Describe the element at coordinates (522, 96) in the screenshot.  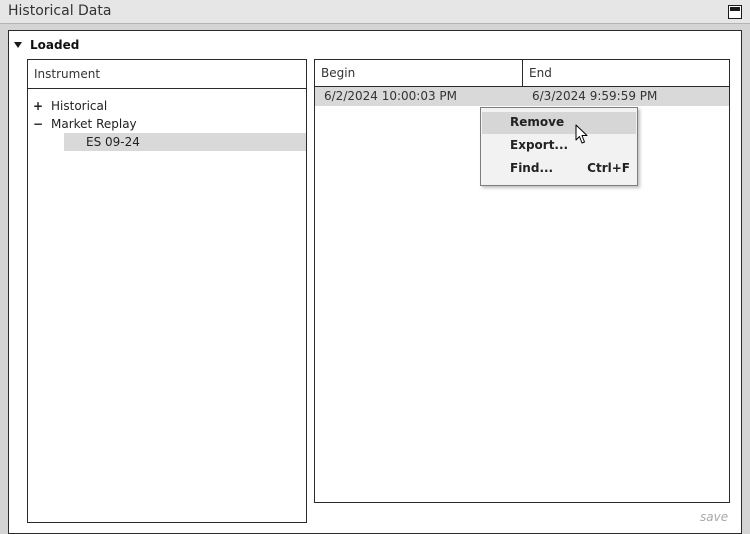
I see `table-row: 6/2/2024 10:00:03 PM 6/3/2024 9:59:59 PM` at that location.